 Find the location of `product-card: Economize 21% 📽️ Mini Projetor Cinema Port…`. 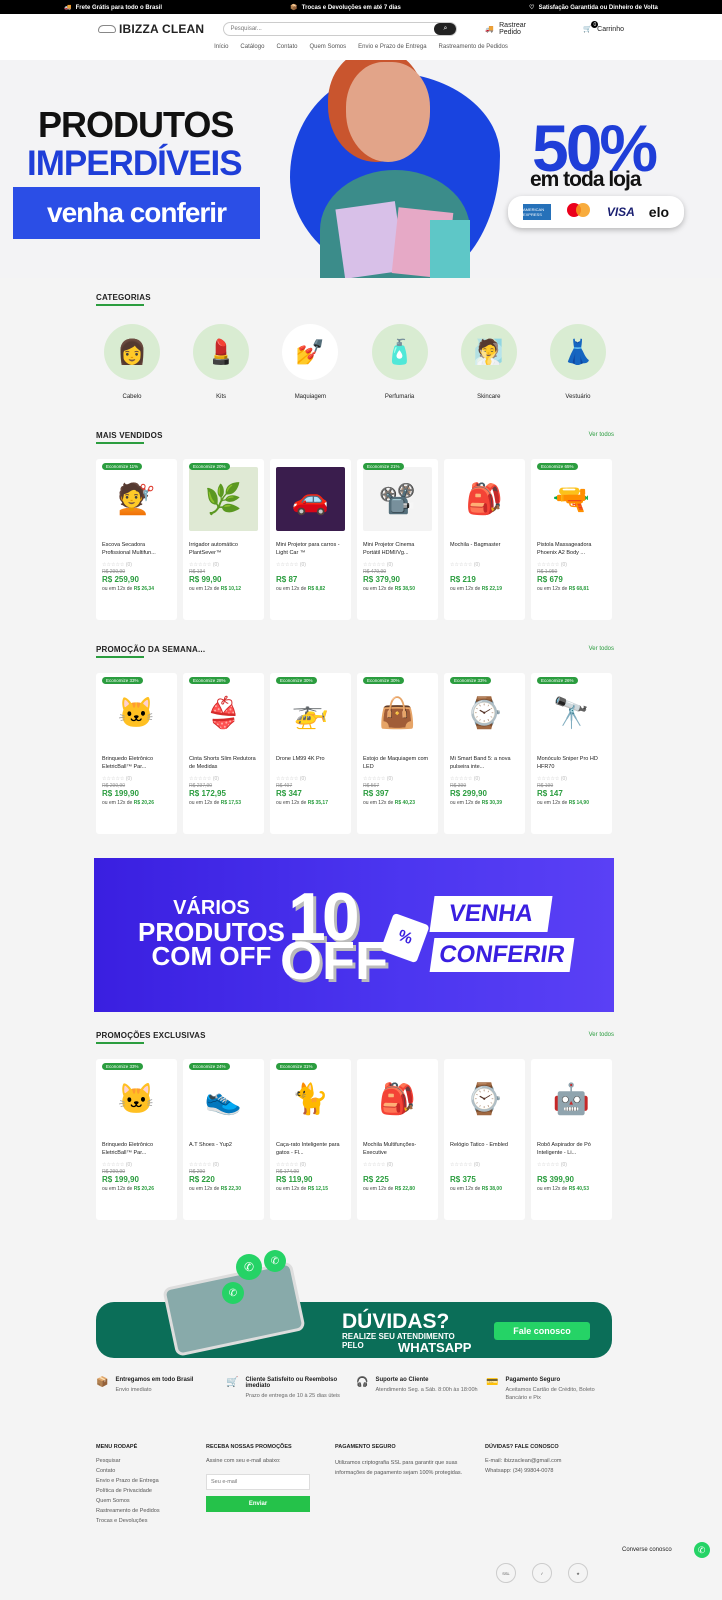

product-card: Economize 21% 📽️ Mini Projetor Cinema Port… is located at coordinates (397, 539).